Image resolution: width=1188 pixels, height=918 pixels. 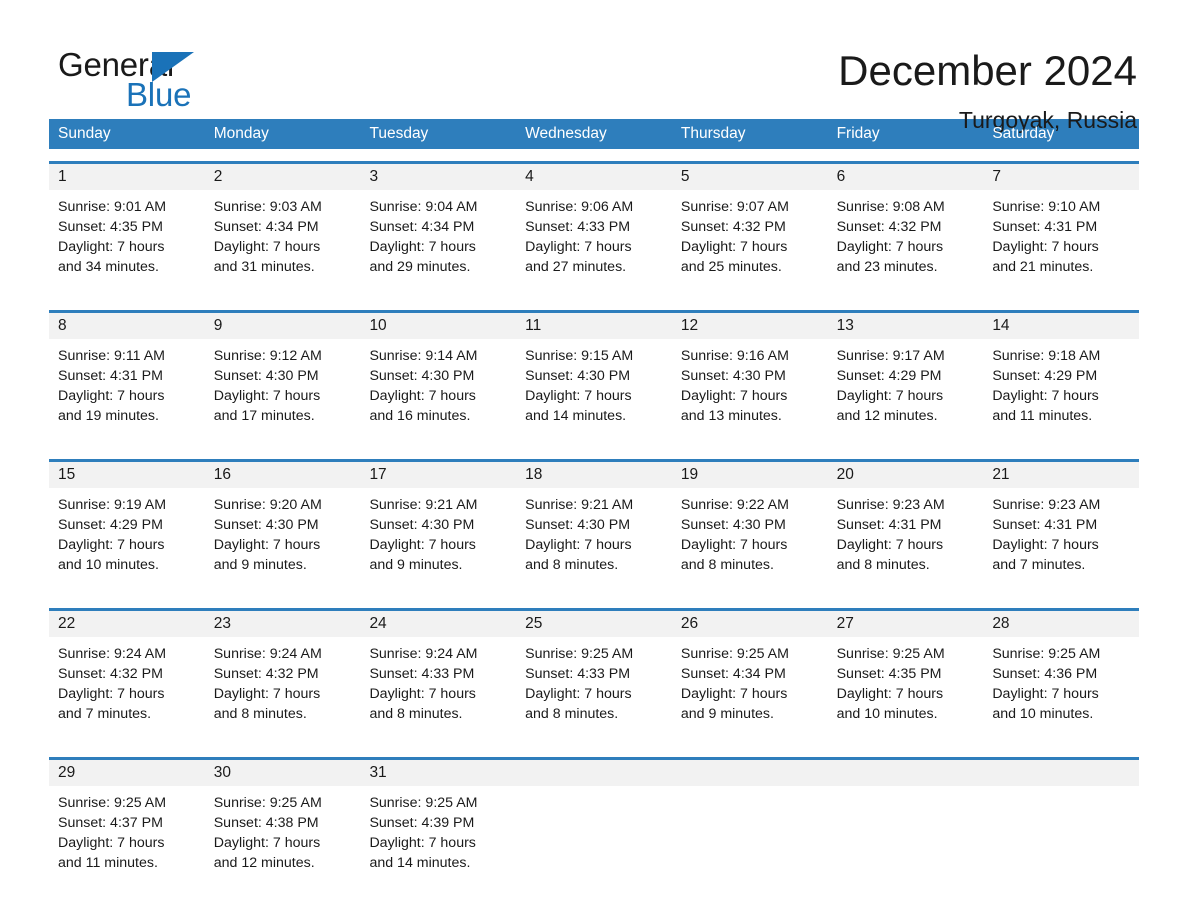 I want to click on day-number: 13, so click(x=906, y=326).